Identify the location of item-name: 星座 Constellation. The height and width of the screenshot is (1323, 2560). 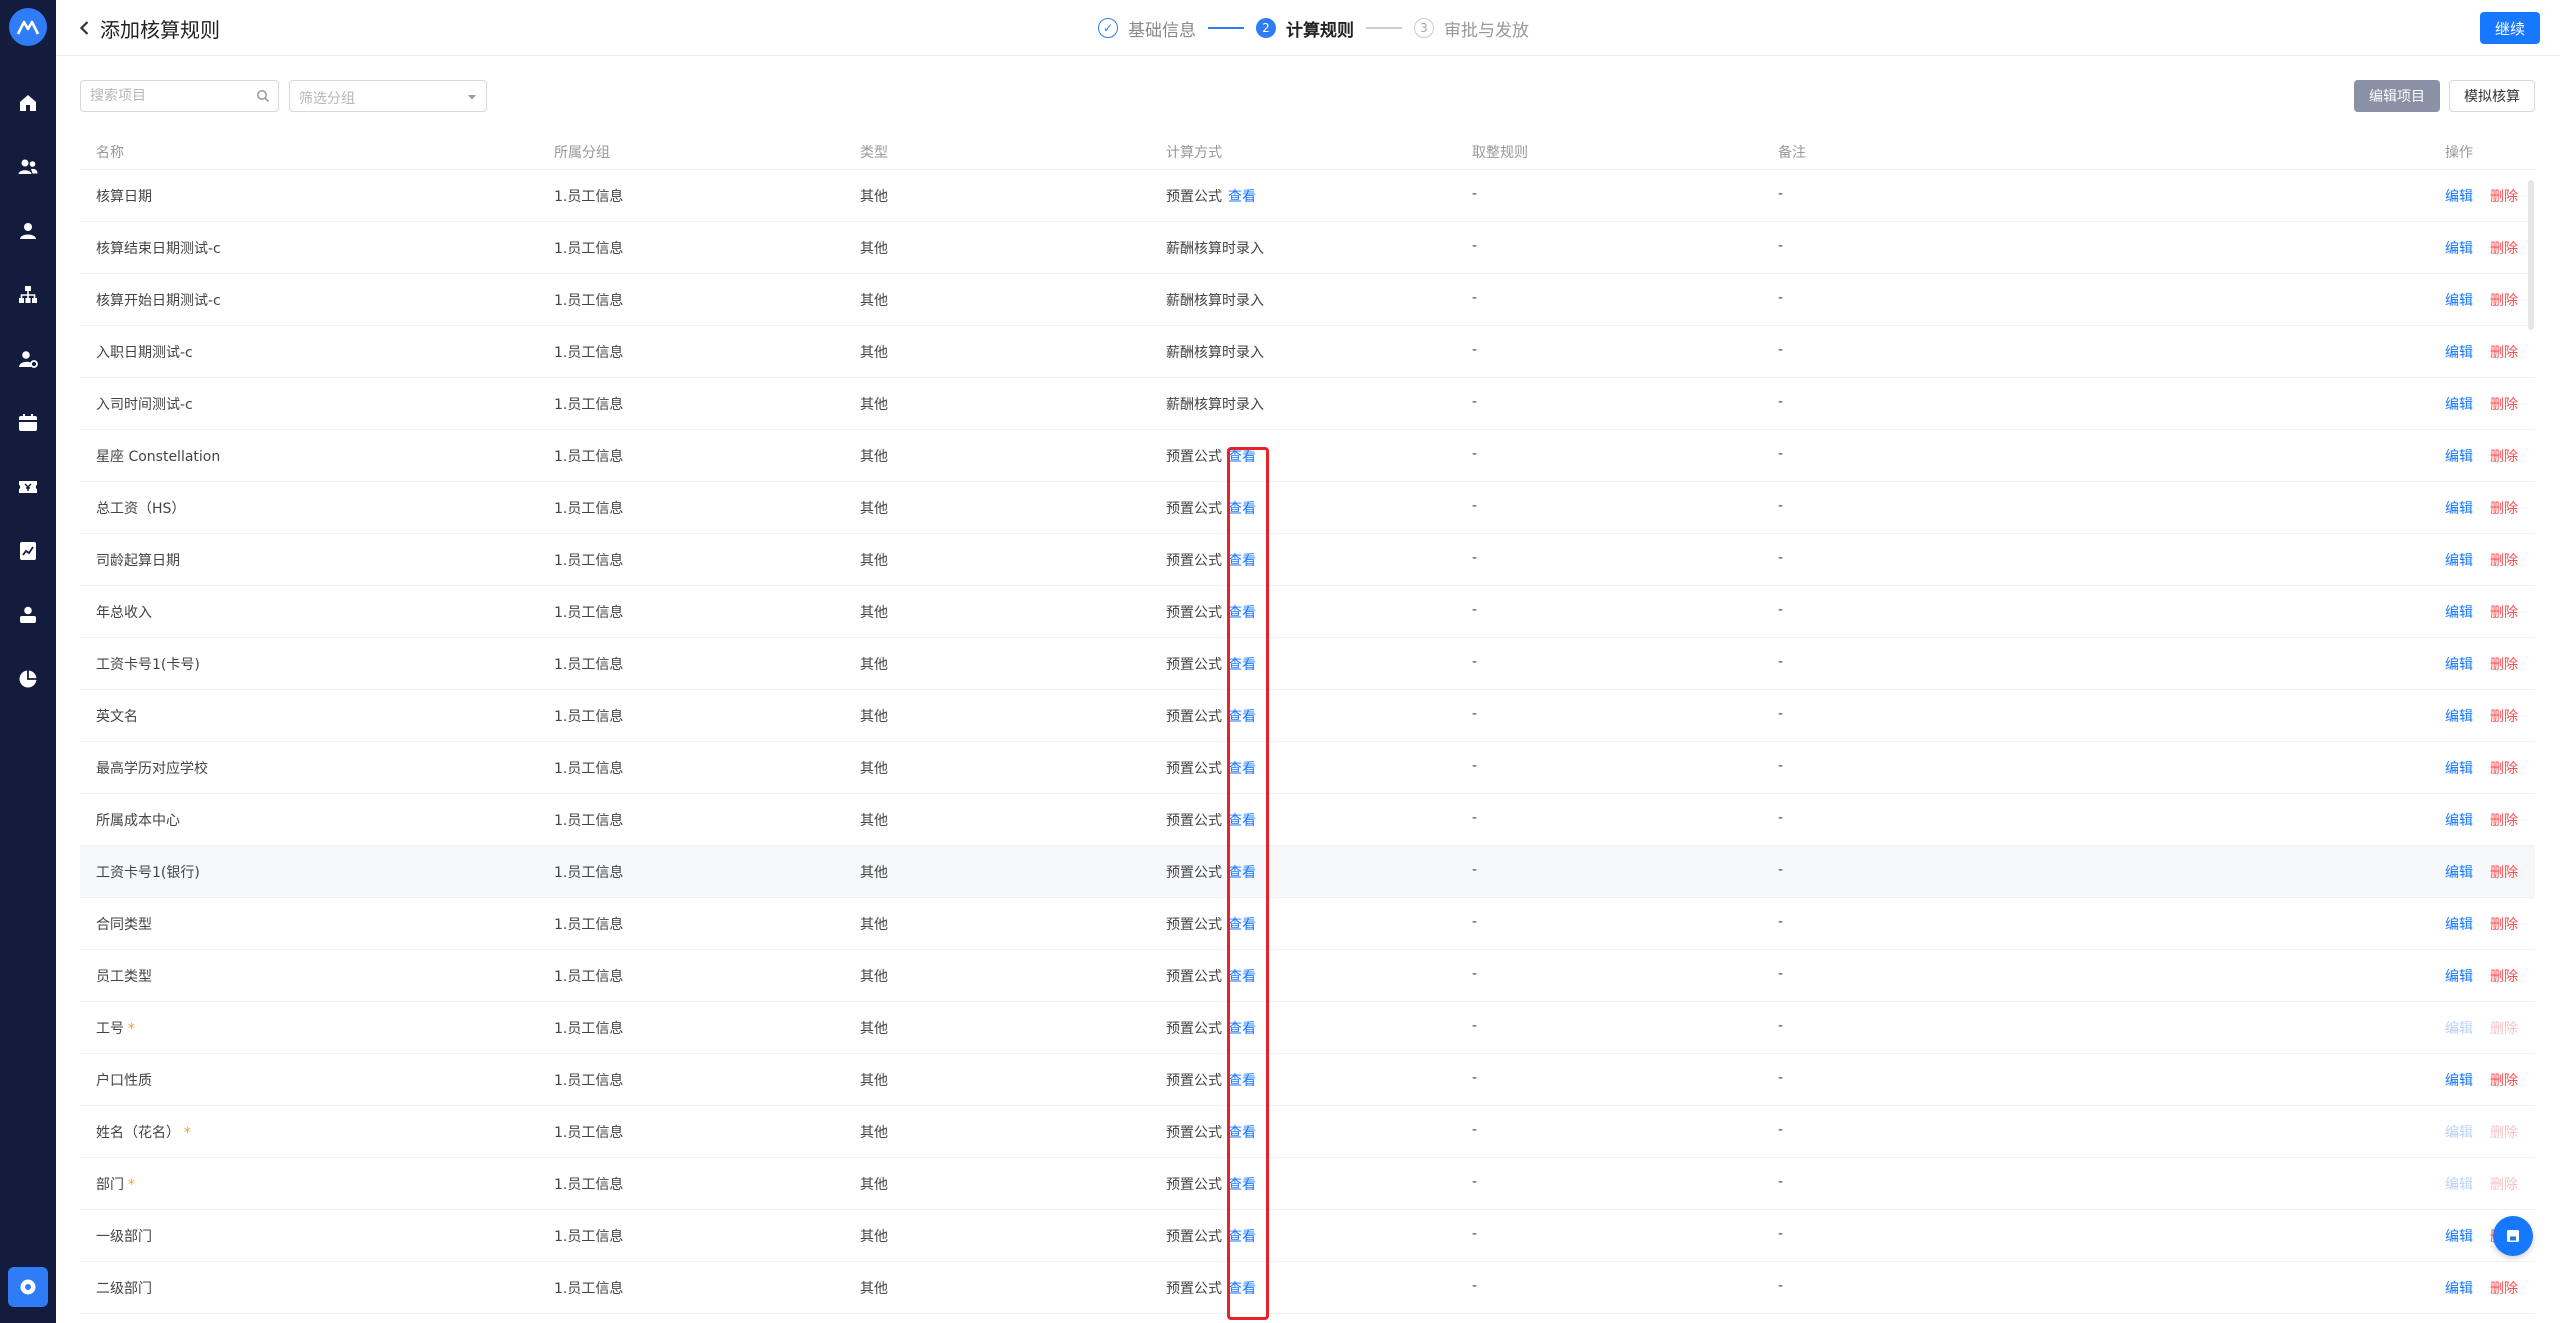
(158, 456).